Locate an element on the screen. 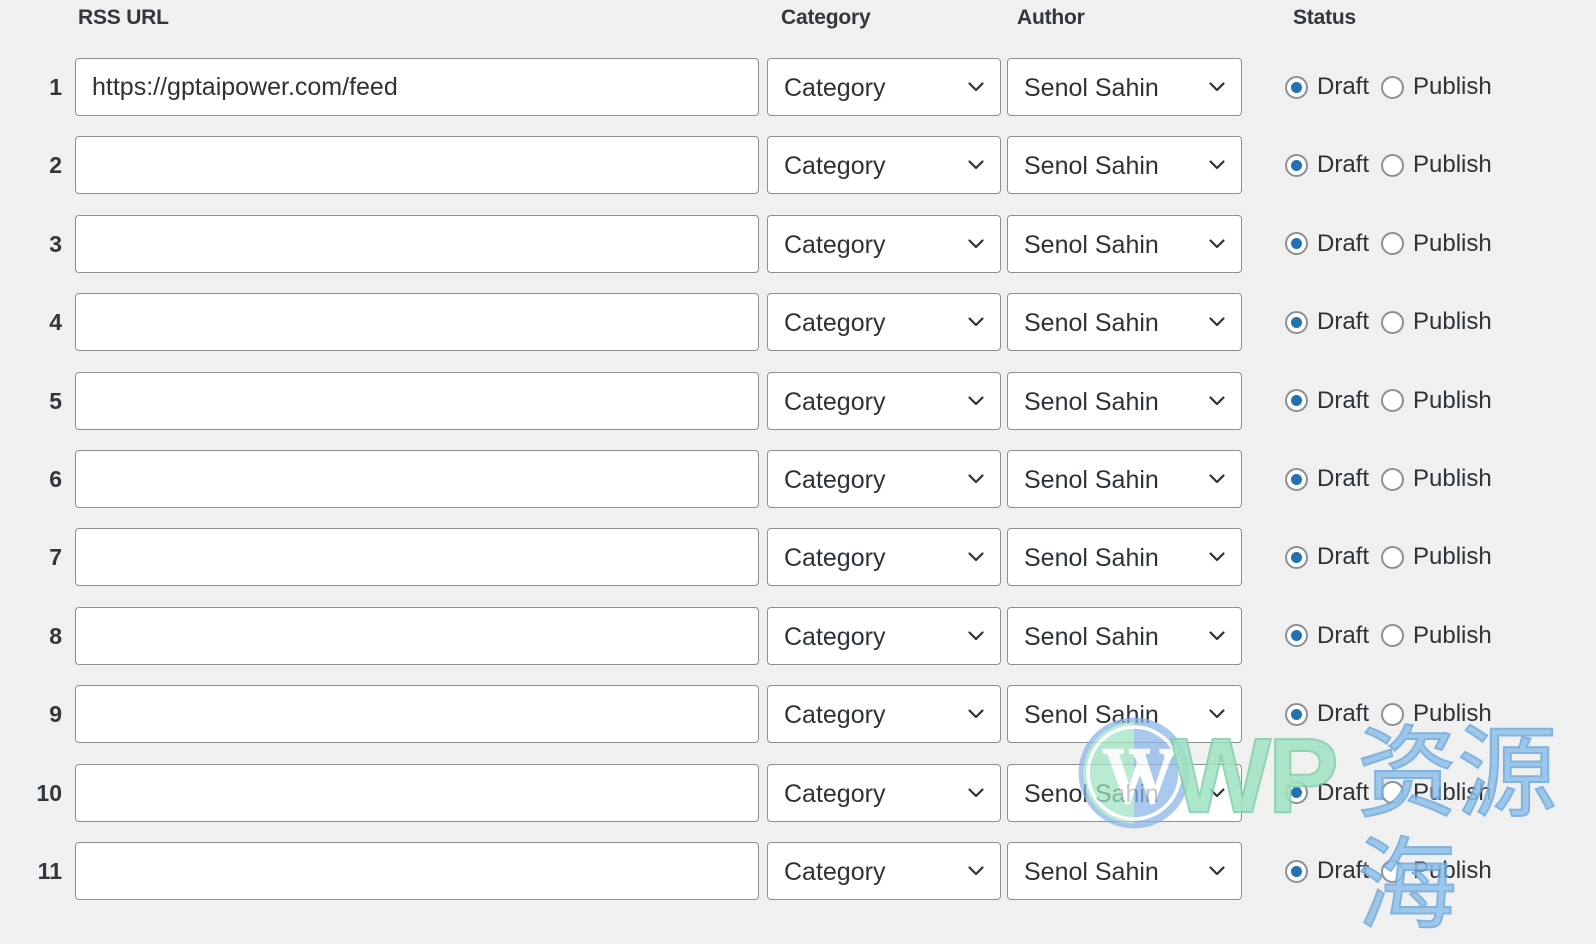 This screenshot has width=1596, height=944. table-row: 5 Category Senol Sahin Draft Publish is located at coordinates (798, 400).